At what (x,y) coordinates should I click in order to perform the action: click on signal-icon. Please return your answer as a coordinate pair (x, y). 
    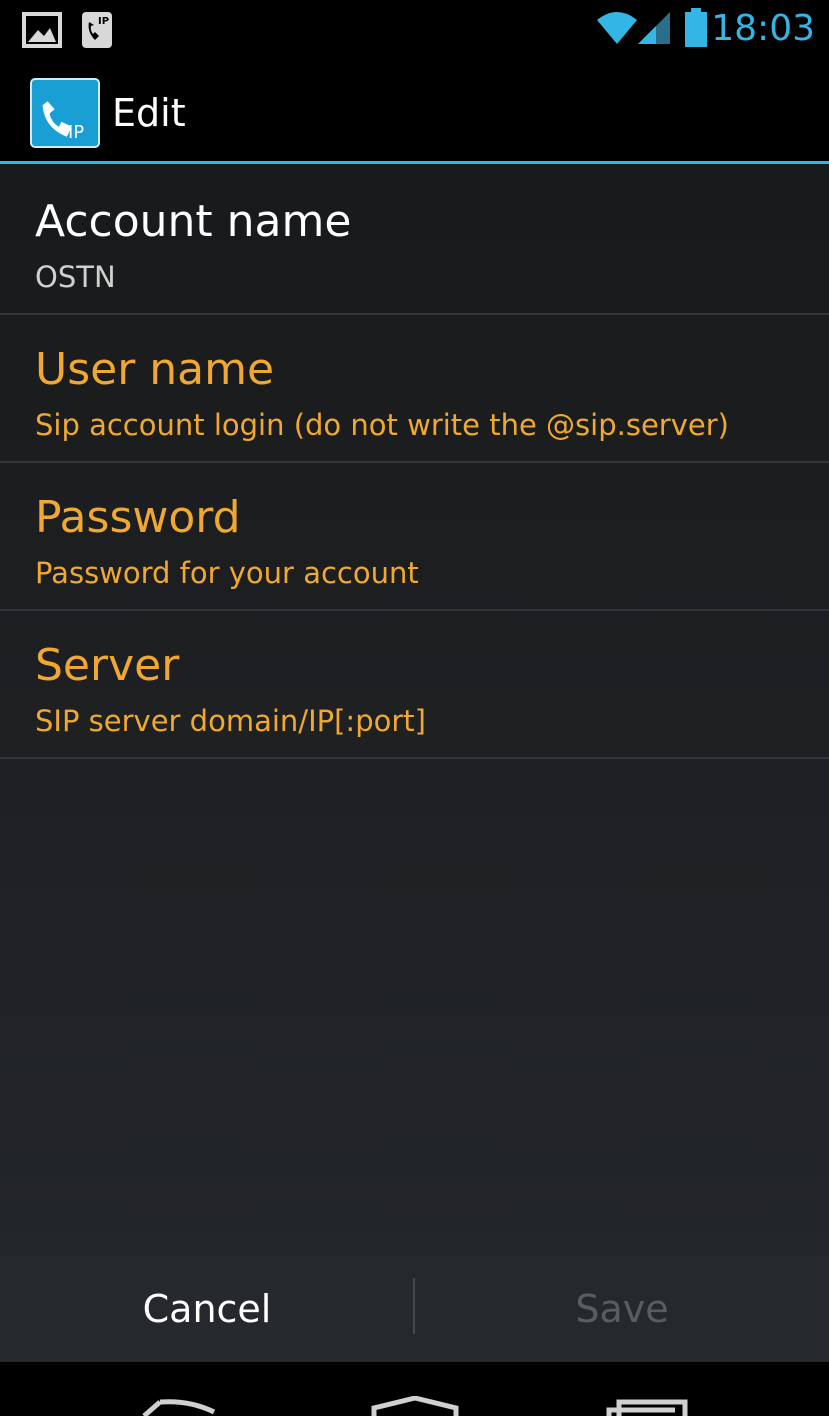
    Looking at the image, I should click on (654, 28).